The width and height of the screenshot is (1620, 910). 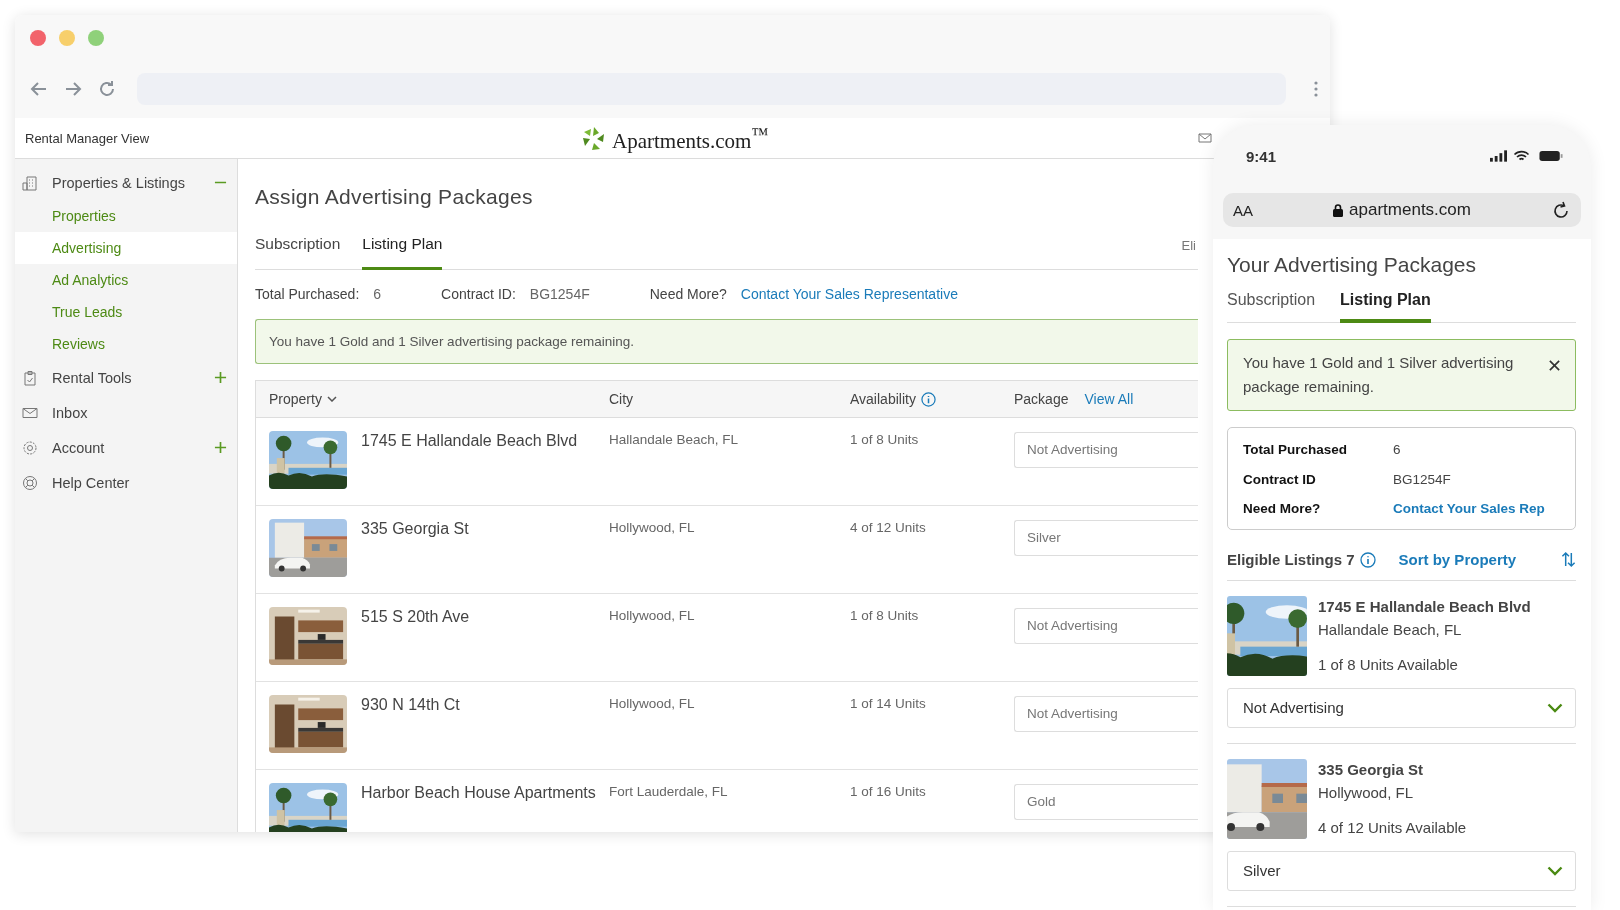 What do you see at coordinates (126, 344) in the screenshot?
I see `sidebar-subitem: Reviews` at bounding box center [126, 344].